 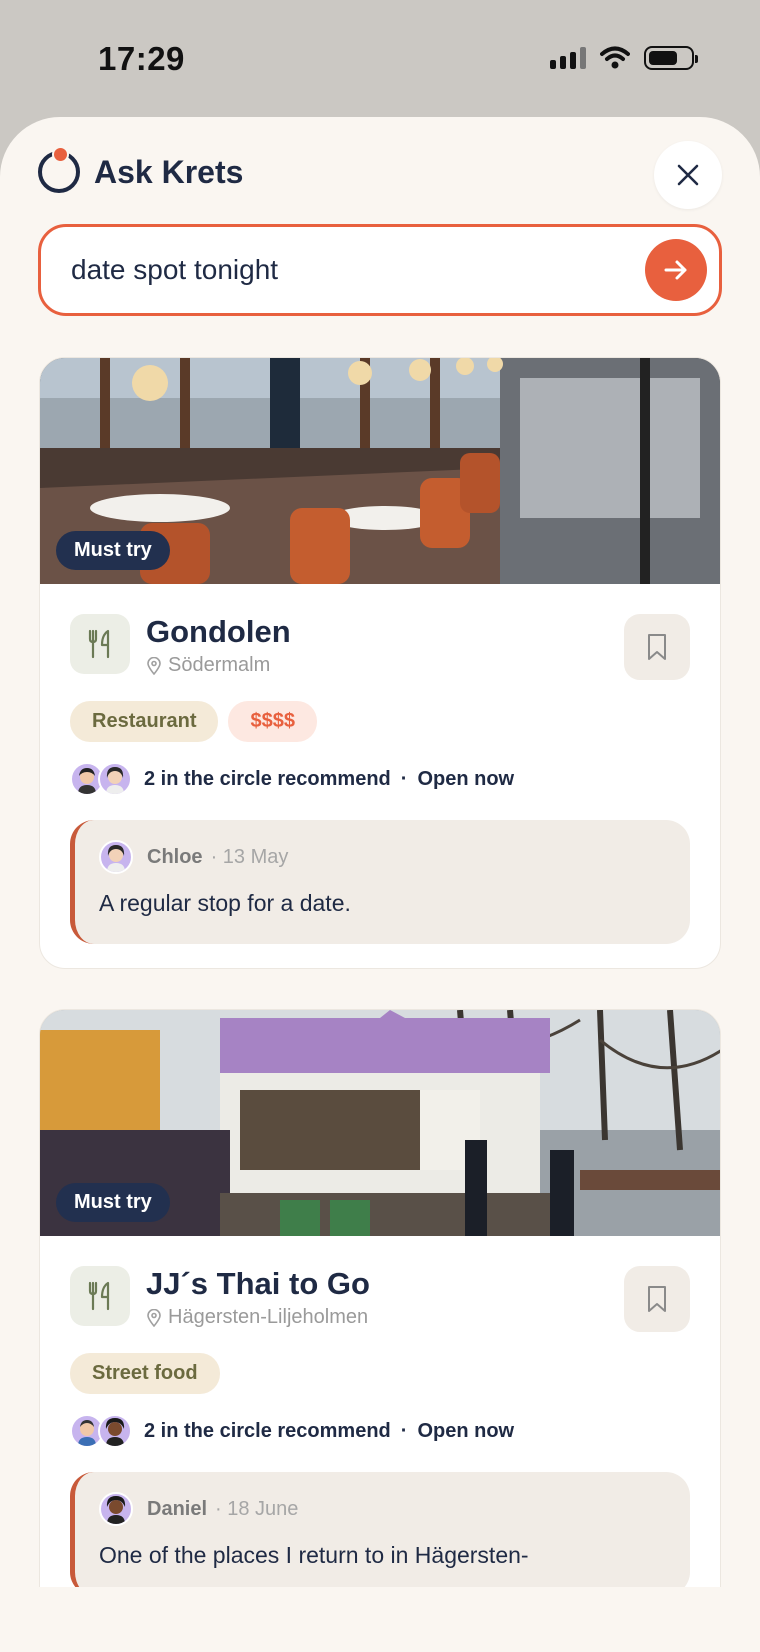 I want to click on status-icons, so click(x=624, y=58).